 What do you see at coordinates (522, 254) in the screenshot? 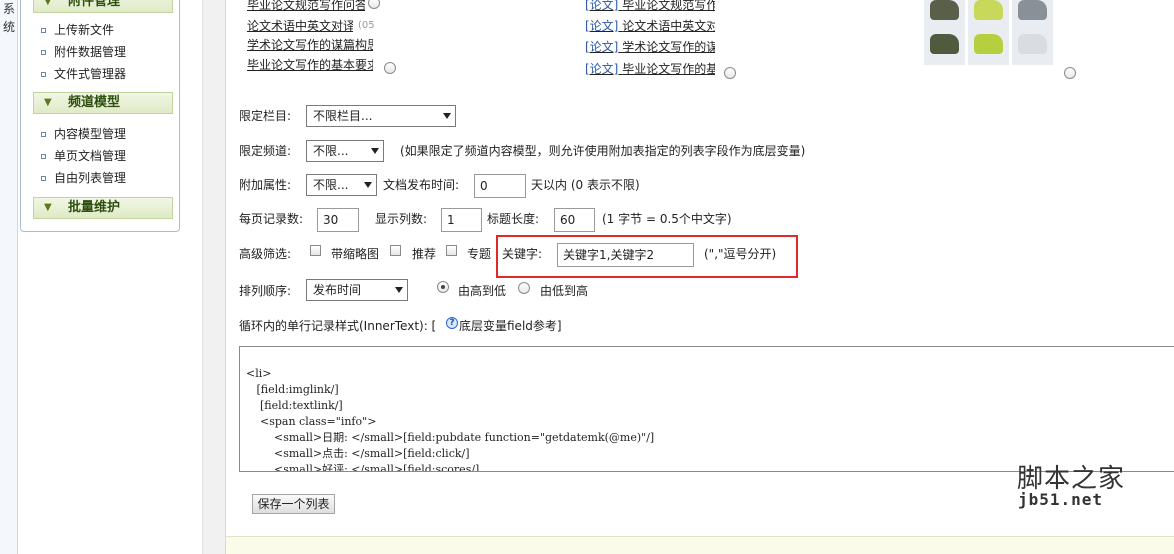
I see `keyword-label: 关键字:` at bounding box center [522, 254].